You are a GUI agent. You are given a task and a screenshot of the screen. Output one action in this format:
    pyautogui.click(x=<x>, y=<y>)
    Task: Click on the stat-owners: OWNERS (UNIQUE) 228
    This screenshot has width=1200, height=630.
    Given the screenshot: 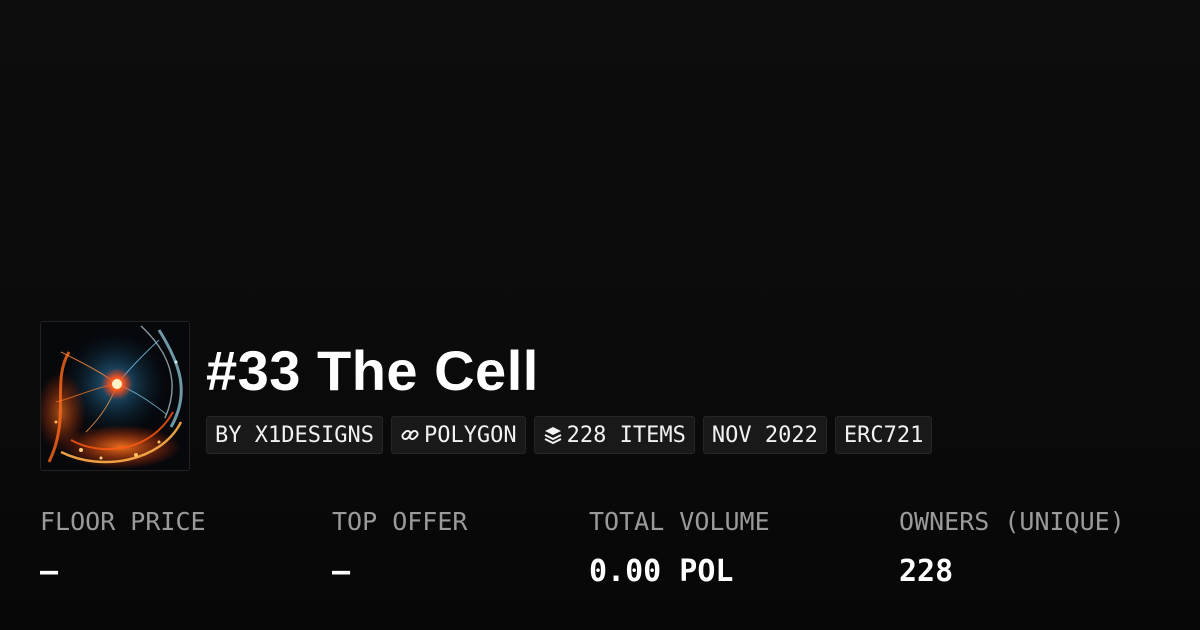 What is the action you would take?
    pyautogui.click(x=1012, y=547)
    